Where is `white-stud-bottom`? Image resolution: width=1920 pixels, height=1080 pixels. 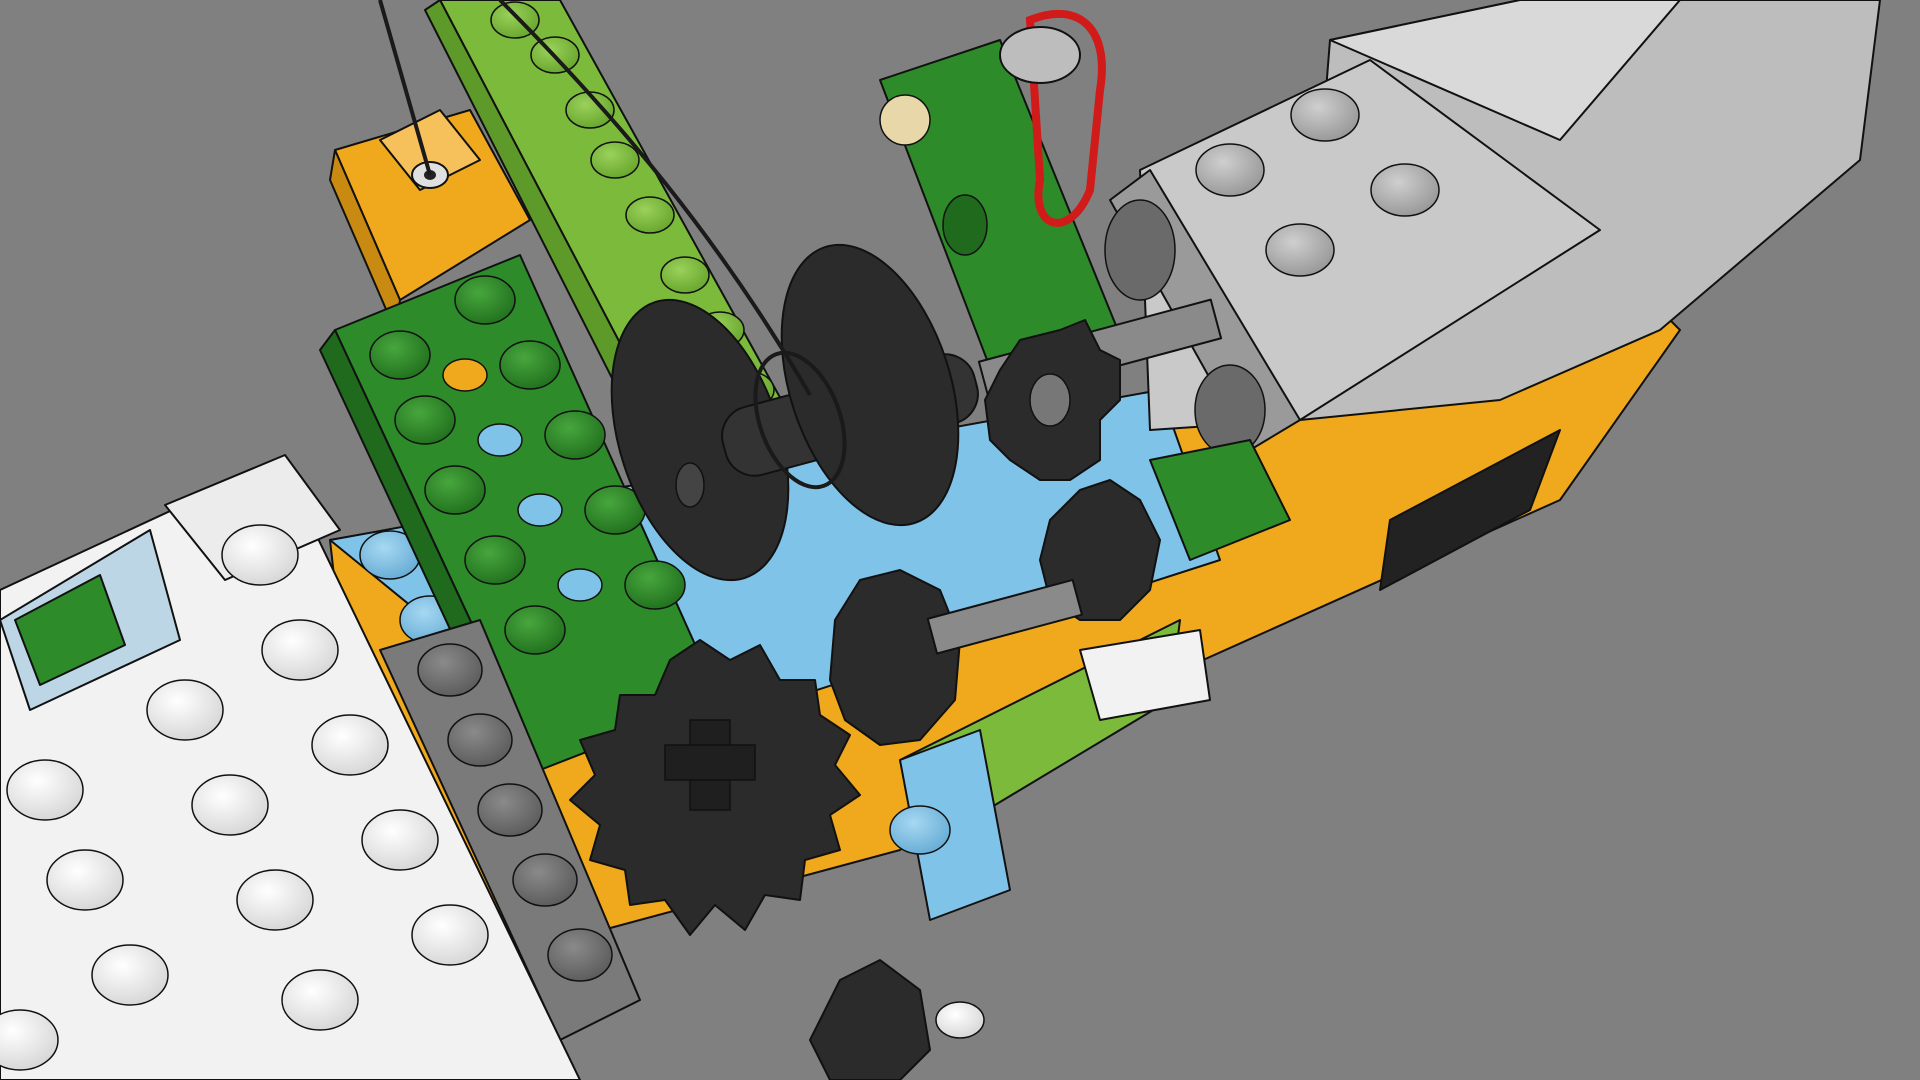 white-stud-bottom is located at coordinates (960, 1020).